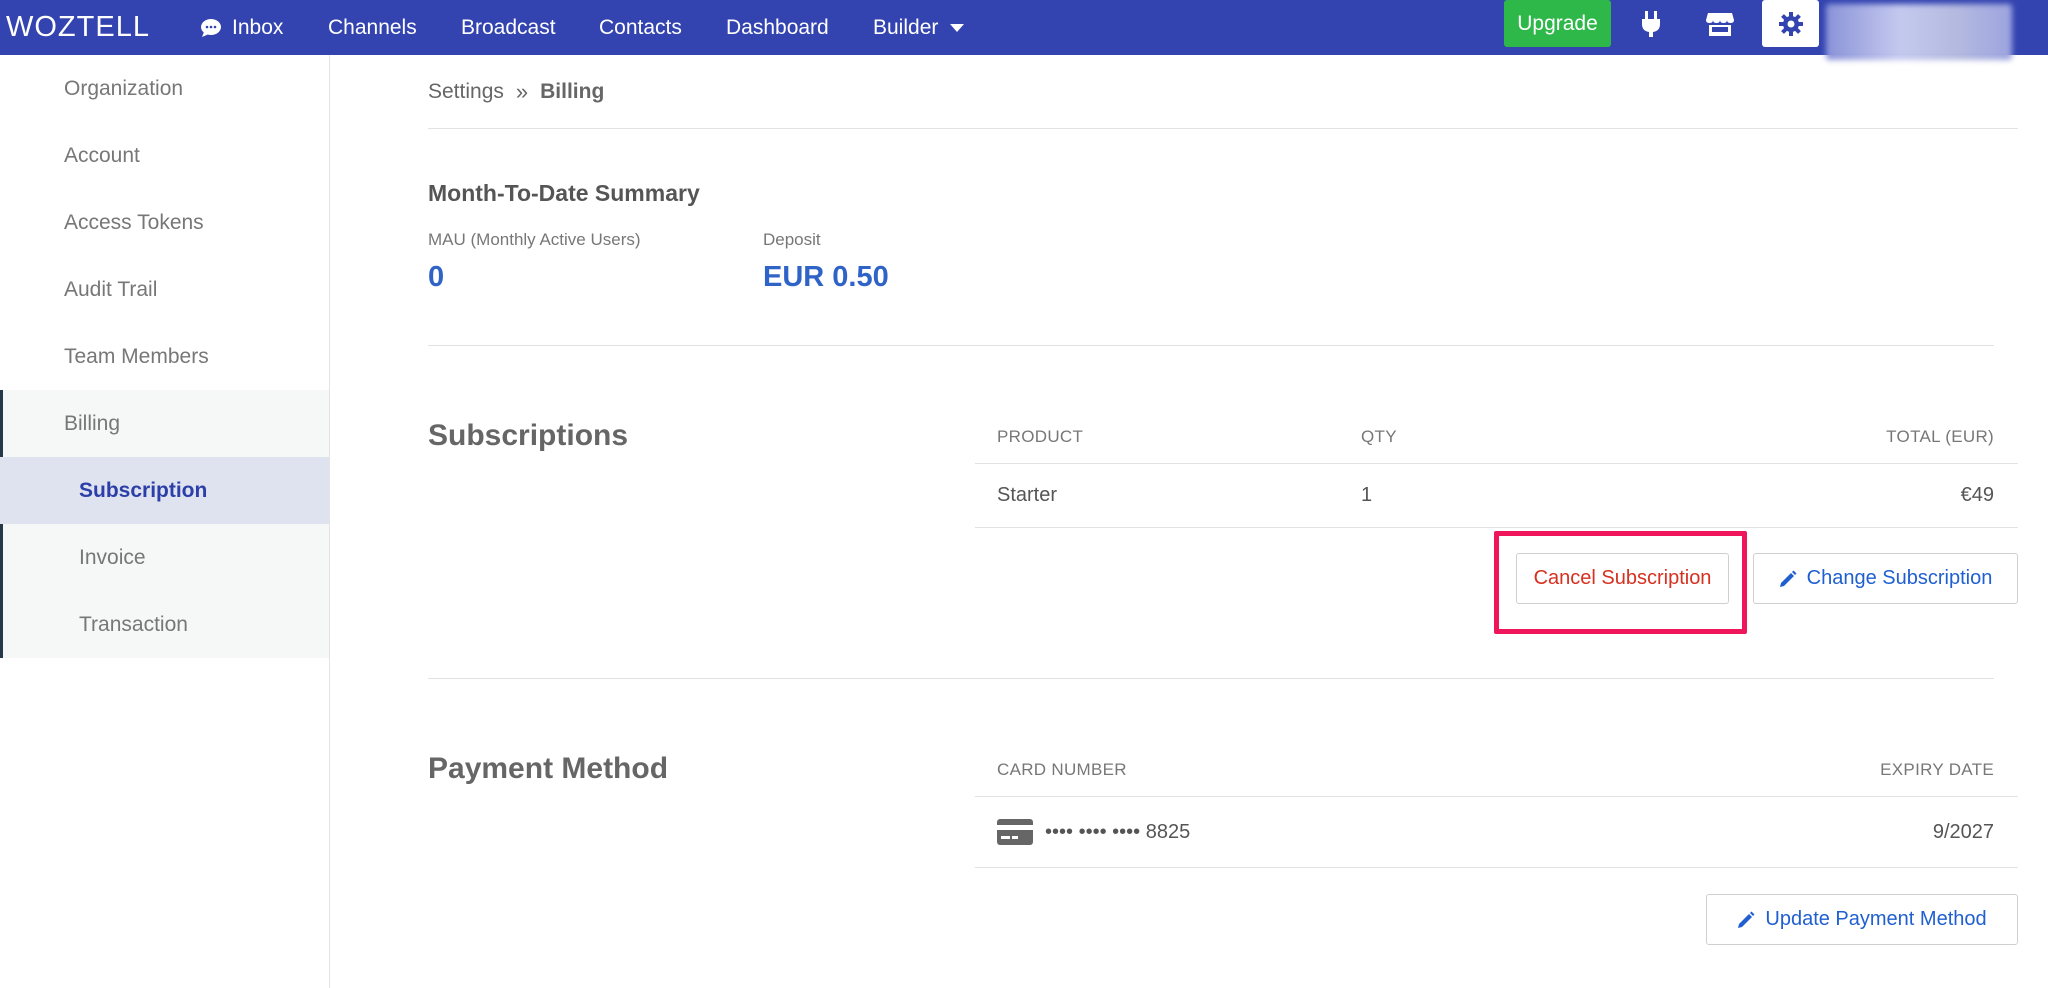 This screenshot has height=988, width=2048. I want to click on expiry-cell: 9/2027, so click(1963, 832).